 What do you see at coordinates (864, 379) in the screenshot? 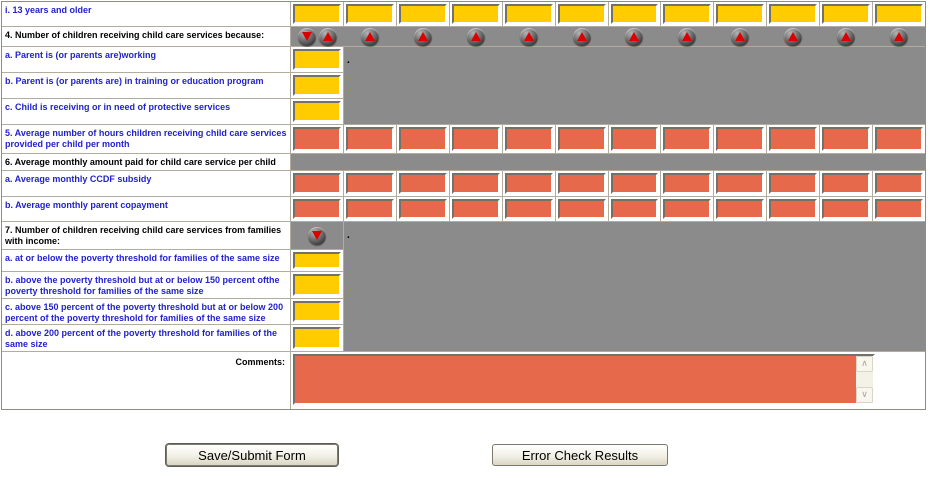
I see `scrollbar-track: ∧ ∨` at bounding box center [864, 379].